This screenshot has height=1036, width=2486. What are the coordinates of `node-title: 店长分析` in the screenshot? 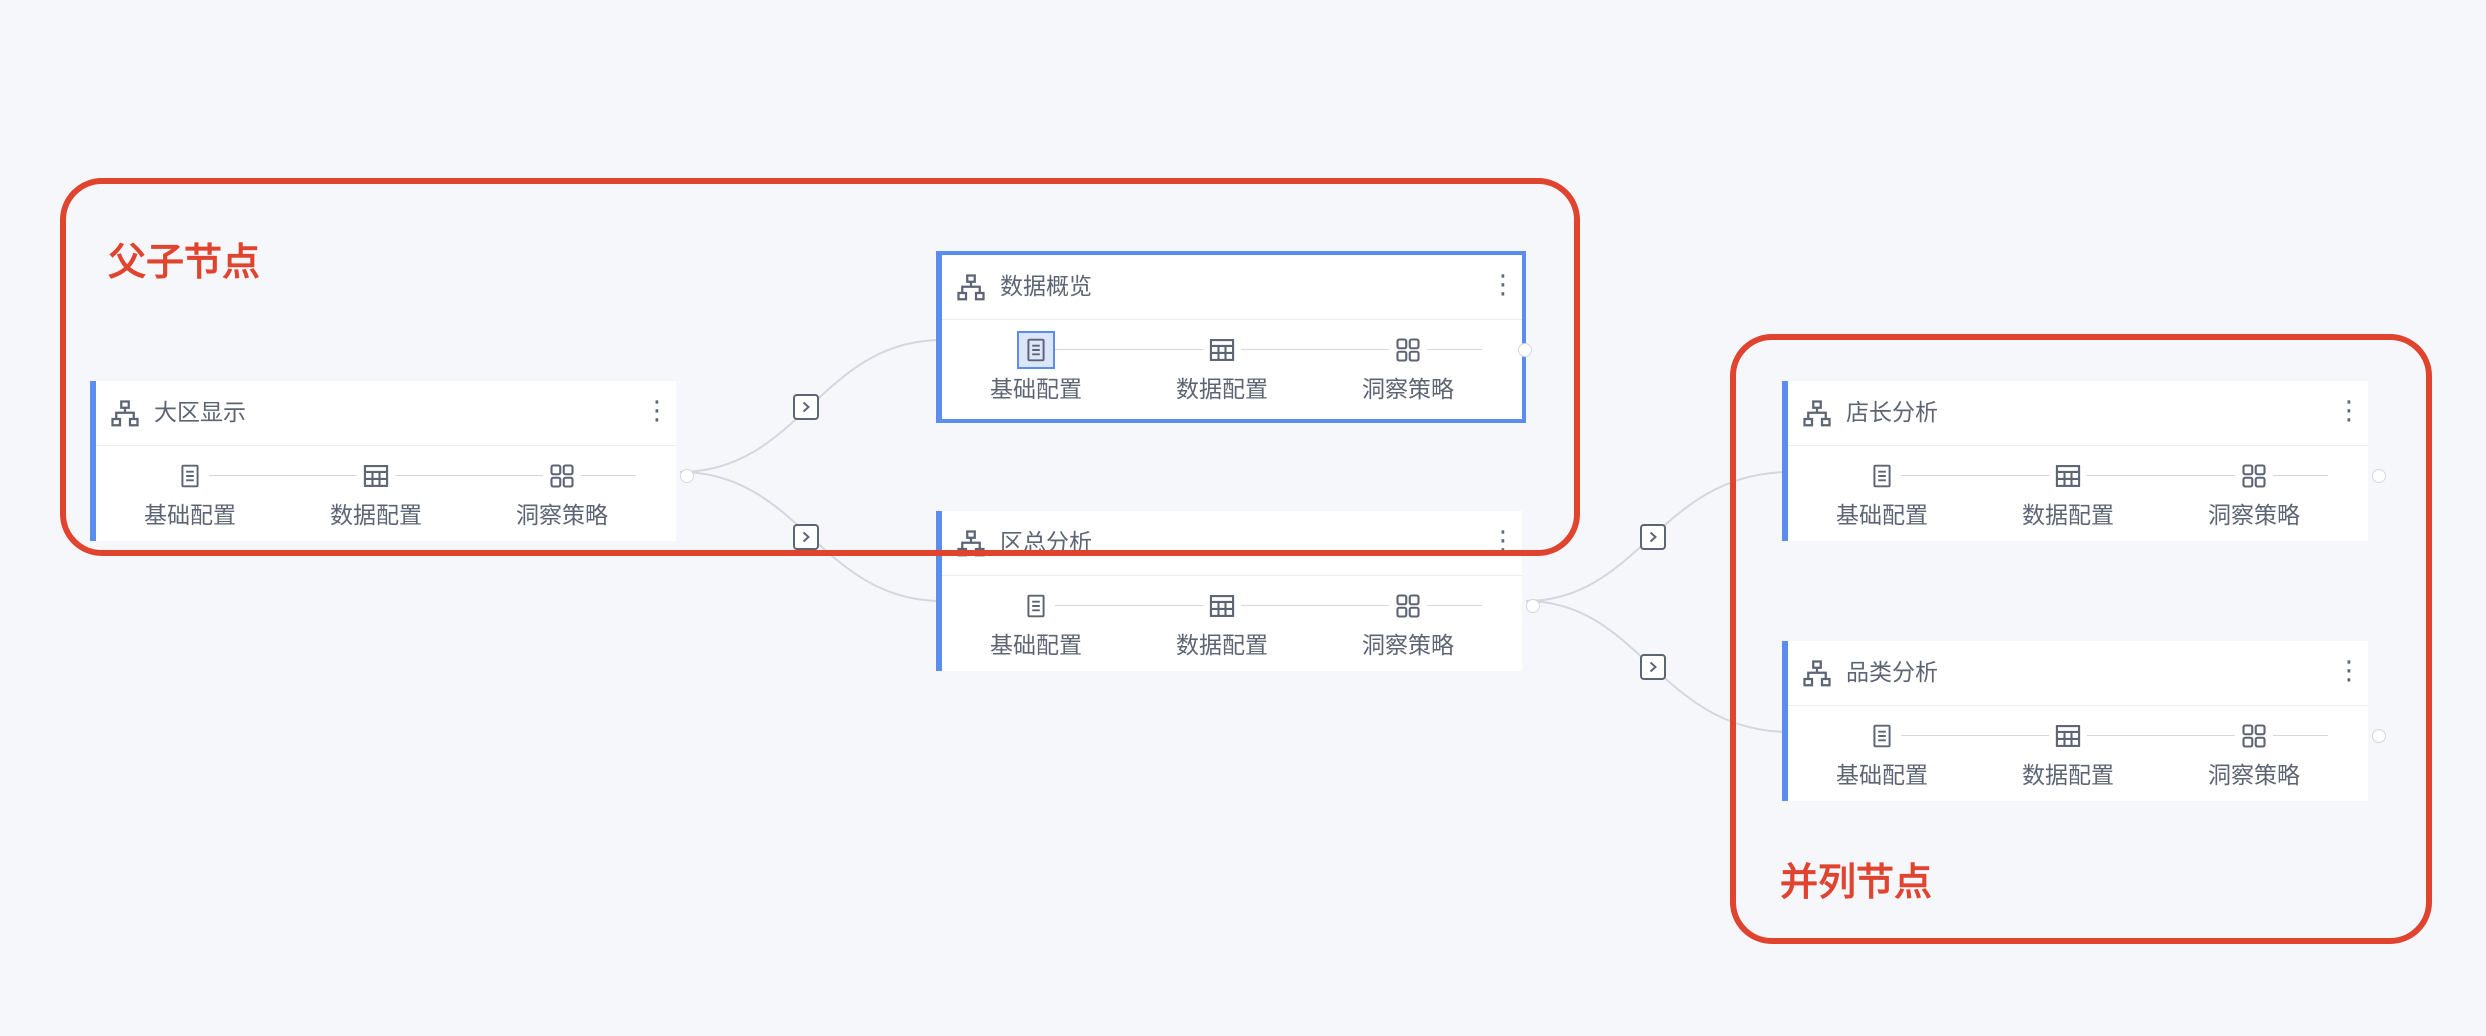 It's located at (1892, 413).